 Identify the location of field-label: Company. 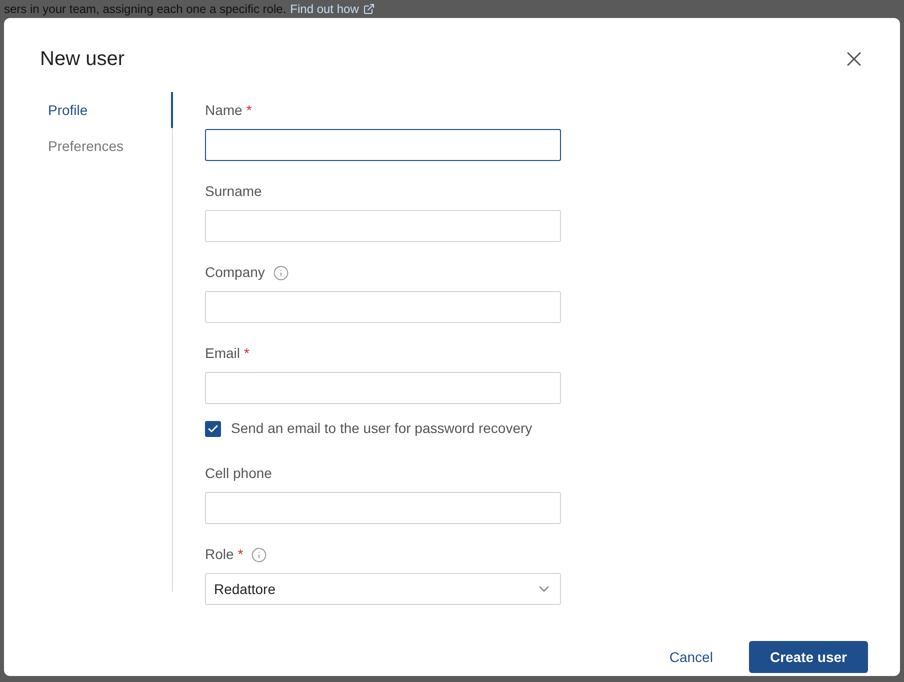
(235, 272).